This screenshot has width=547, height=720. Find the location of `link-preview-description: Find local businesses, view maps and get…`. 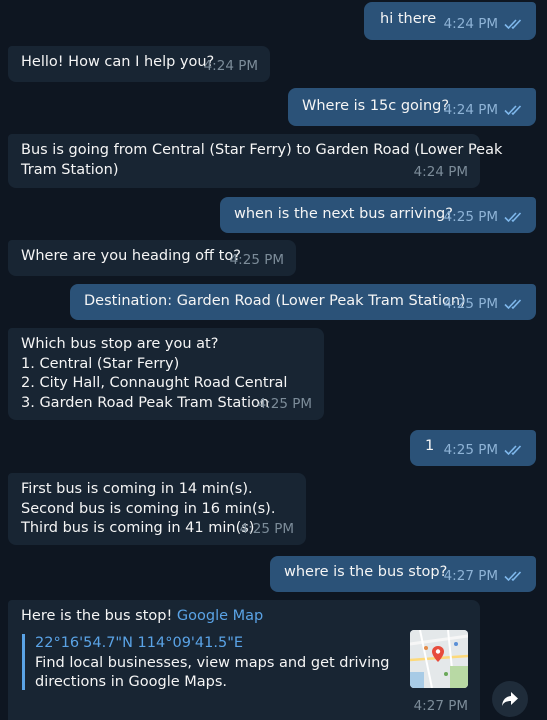

link-preview-description: Find local businesses, view maps and get… is located at coordinates (212, 672).